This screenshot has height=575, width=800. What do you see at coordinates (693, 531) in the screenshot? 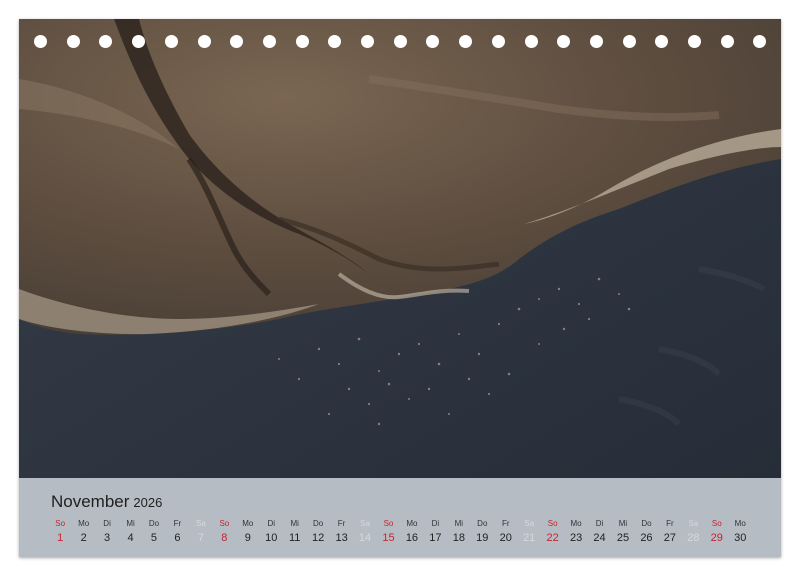
I see `day-column: Sa 28` at bounding box center [693, 531].